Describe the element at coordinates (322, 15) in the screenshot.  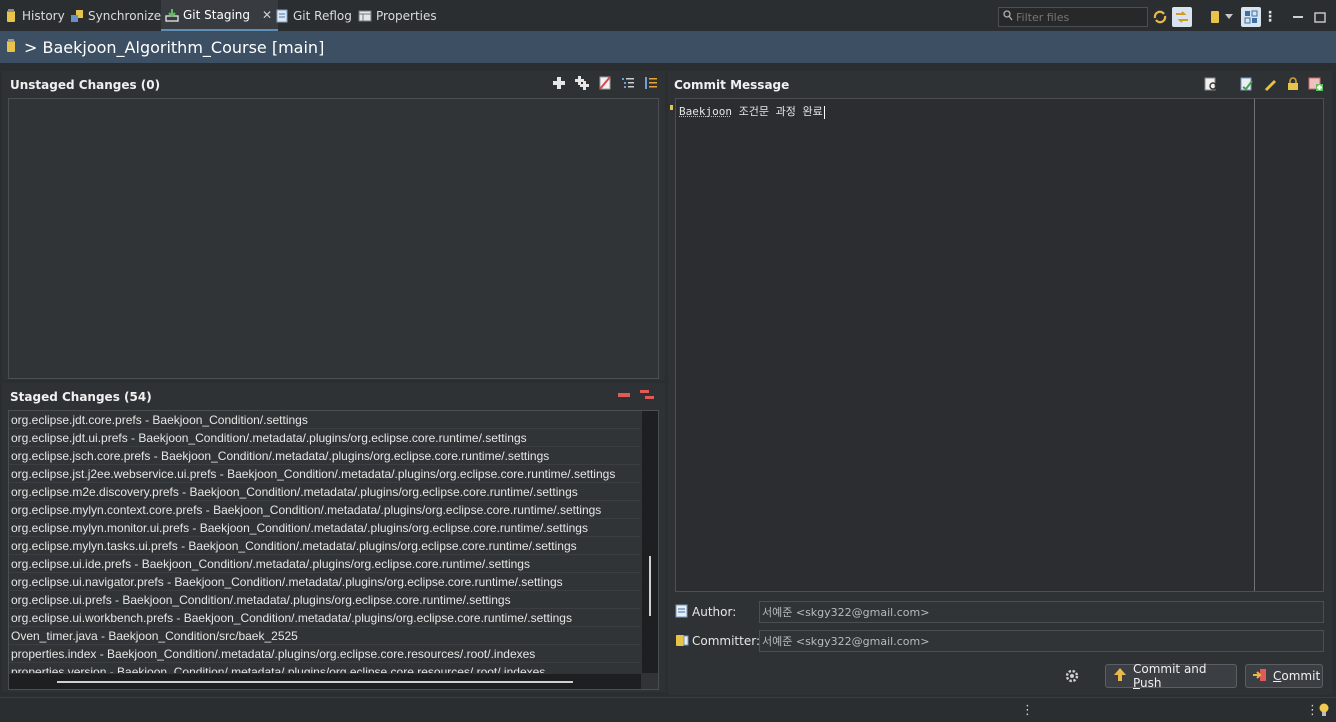
I see `tab-label: Git Reflog` at that location.